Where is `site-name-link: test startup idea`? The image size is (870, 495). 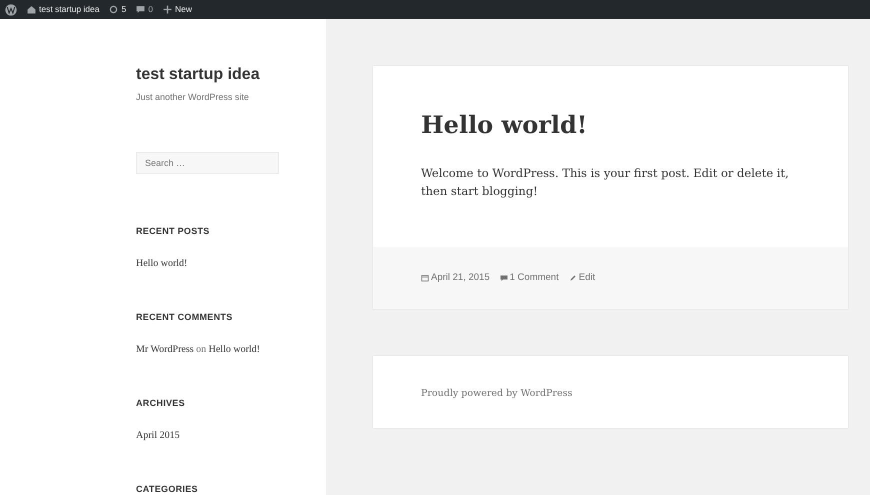
site-name-link: test startup idea is located at coordinates (63, 9).